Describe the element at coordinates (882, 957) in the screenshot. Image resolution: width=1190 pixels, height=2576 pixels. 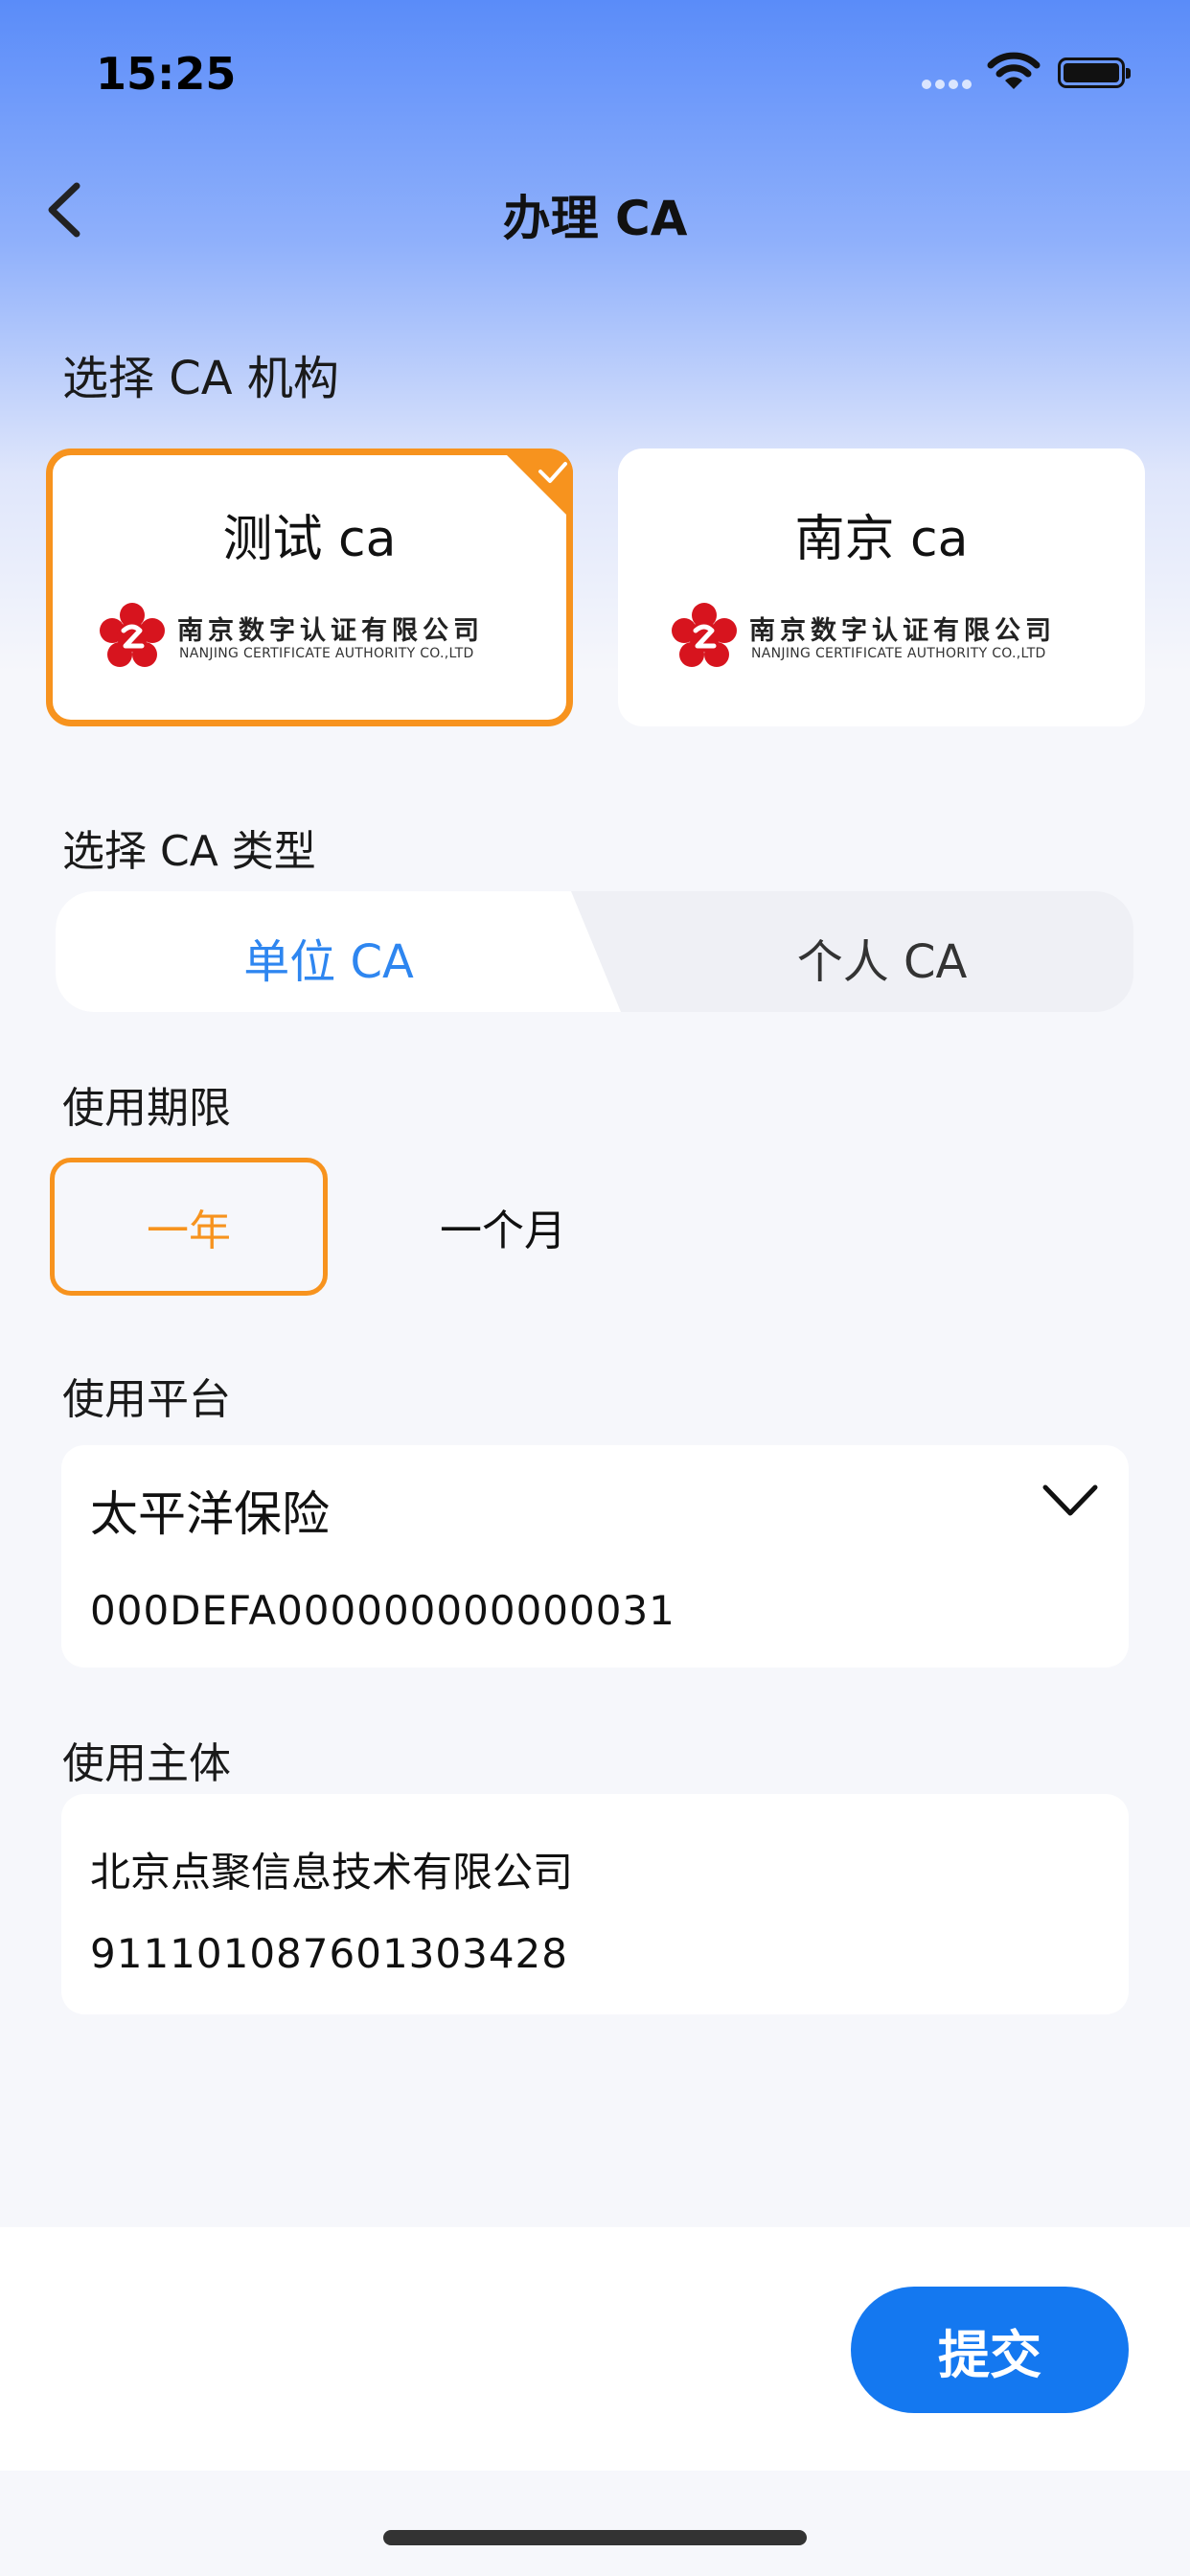
I see `tab-personal-ca: 个人 CA` at that location.